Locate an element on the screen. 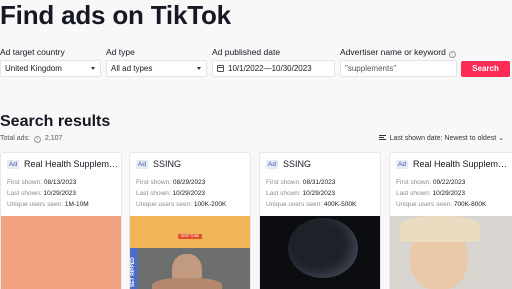 The height and width of the screenshot is (289, 512). first-shown-value: 08/31/2023 is located at coordinates (319, 182).